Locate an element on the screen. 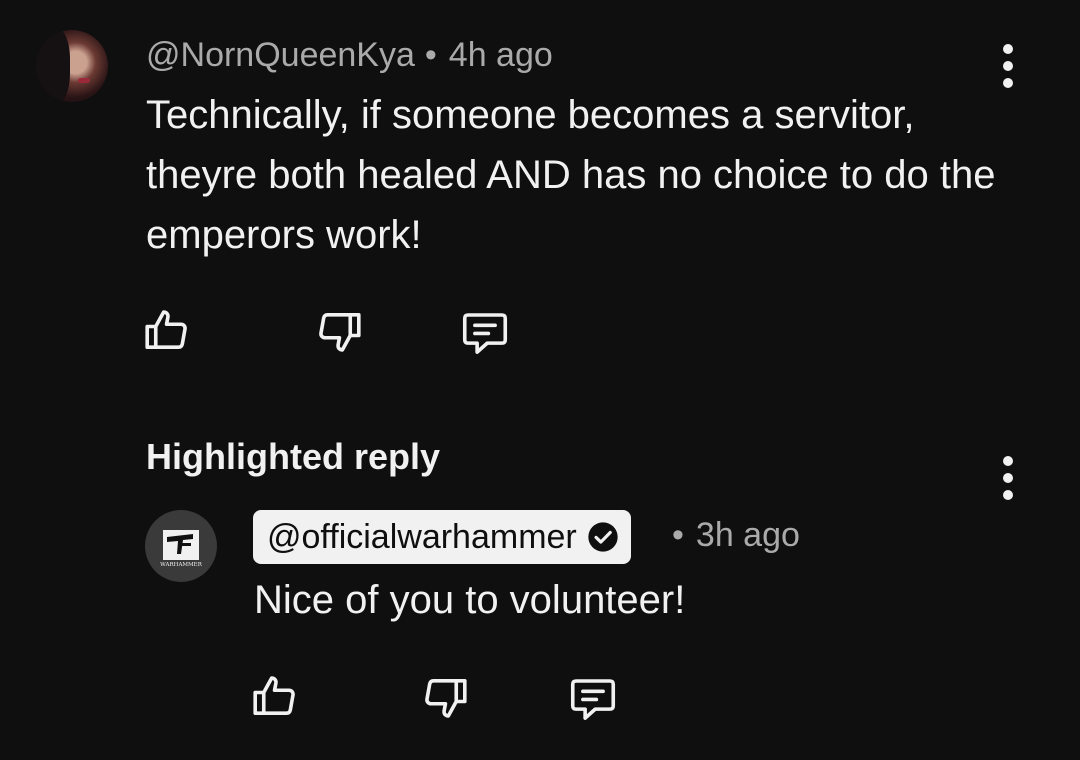 The width and height of the screenshot is (1080, 760). reply-time: 3h ago is located at coordinates (747, 535).